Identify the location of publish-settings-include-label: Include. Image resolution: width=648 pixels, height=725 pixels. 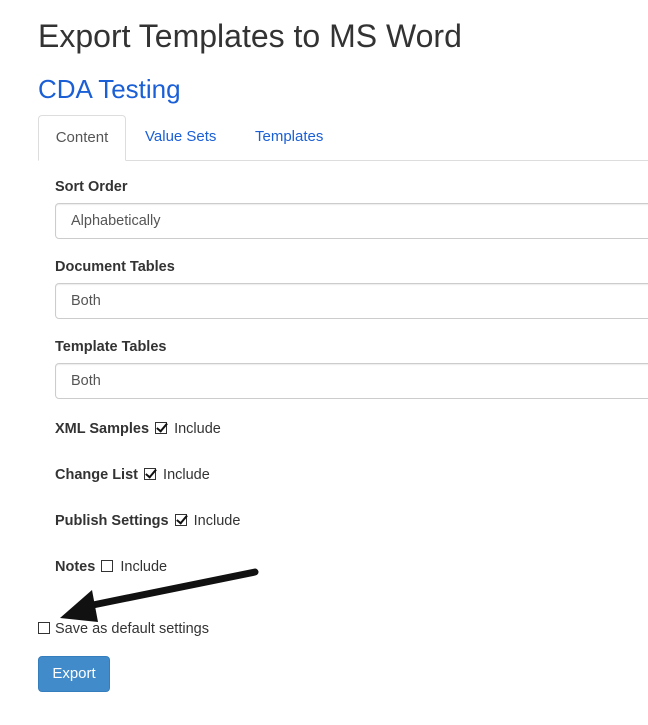
(217, 521).